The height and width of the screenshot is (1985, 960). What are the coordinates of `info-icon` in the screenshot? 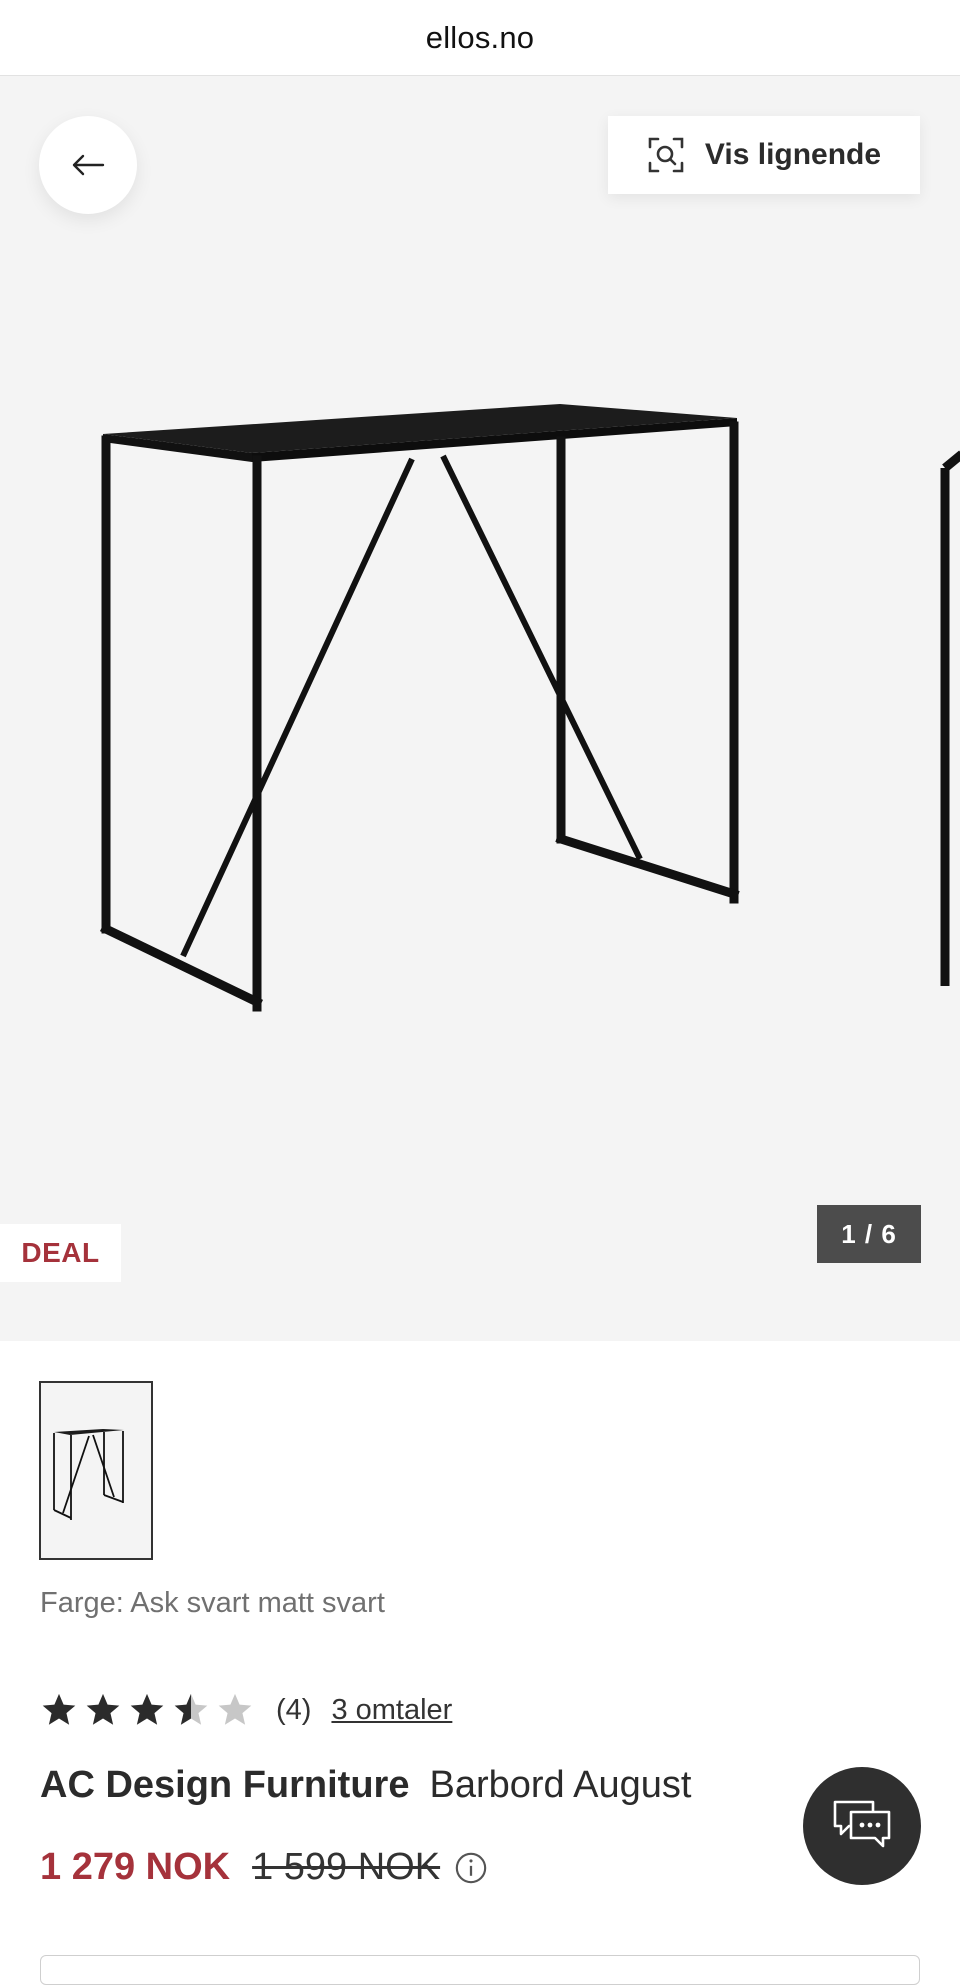 It's located at (471, 1867).